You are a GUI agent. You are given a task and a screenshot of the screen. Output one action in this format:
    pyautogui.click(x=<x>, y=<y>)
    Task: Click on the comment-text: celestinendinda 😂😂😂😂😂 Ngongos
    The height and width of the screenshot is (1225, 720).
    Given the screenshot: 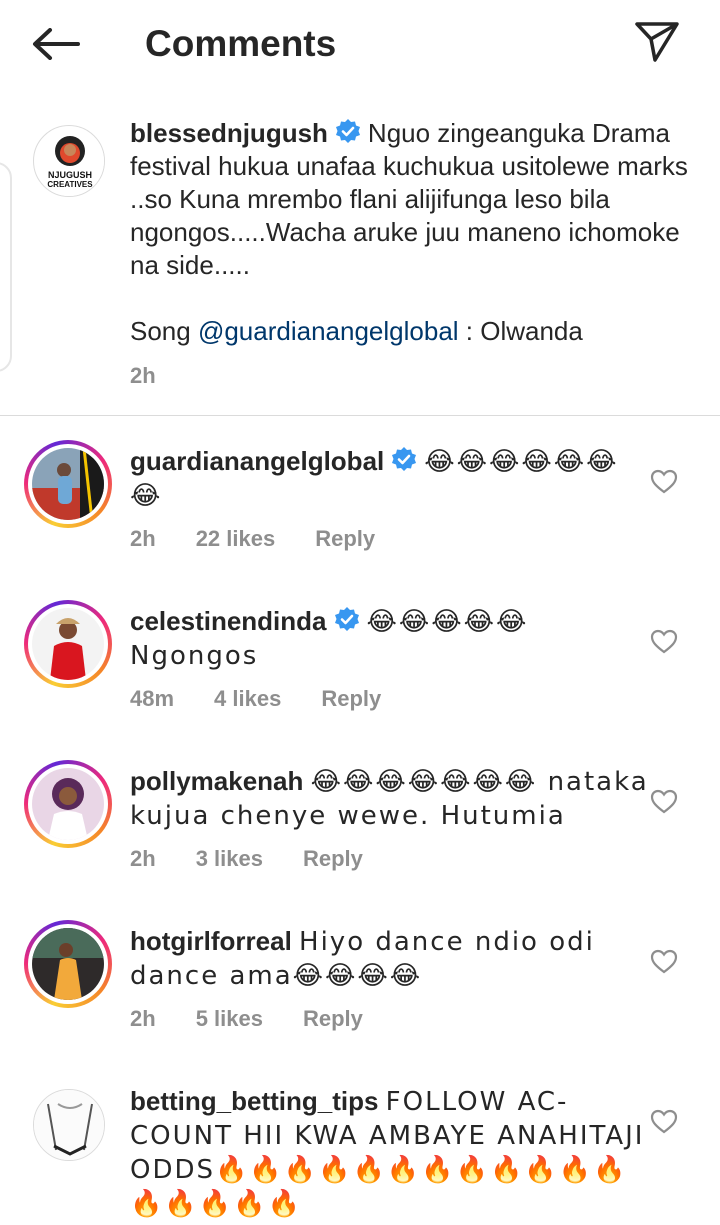 What is the action you would take?
    pyautogui.click(x=390, y=639)
    